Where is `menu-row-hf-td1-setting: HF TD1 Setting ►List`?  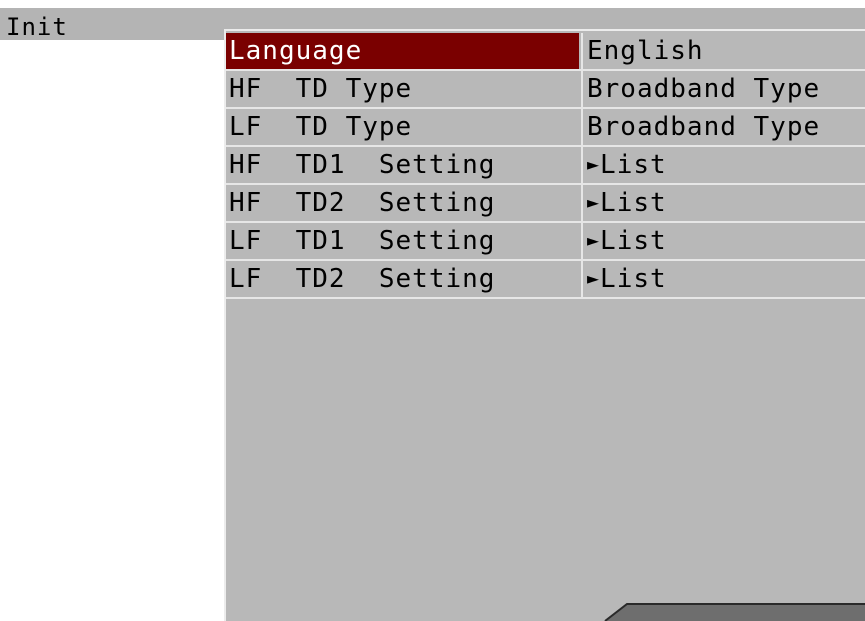
menu-row-hf-td1-setting: HF TD1 Setting ►List is located at coordinates (545, 166).